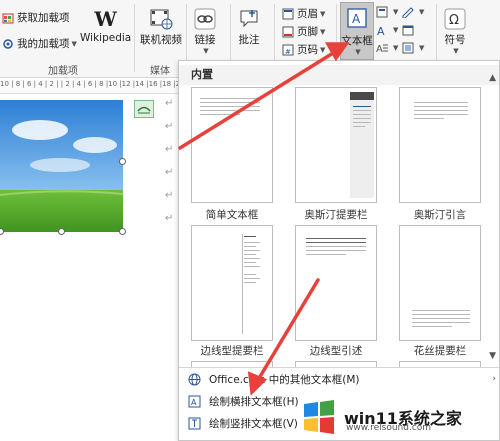 The image size is (500, 441). Describe the element at coordinates (336, 283) in the screenshot. I see `thumb-sideline-quote` at that location.